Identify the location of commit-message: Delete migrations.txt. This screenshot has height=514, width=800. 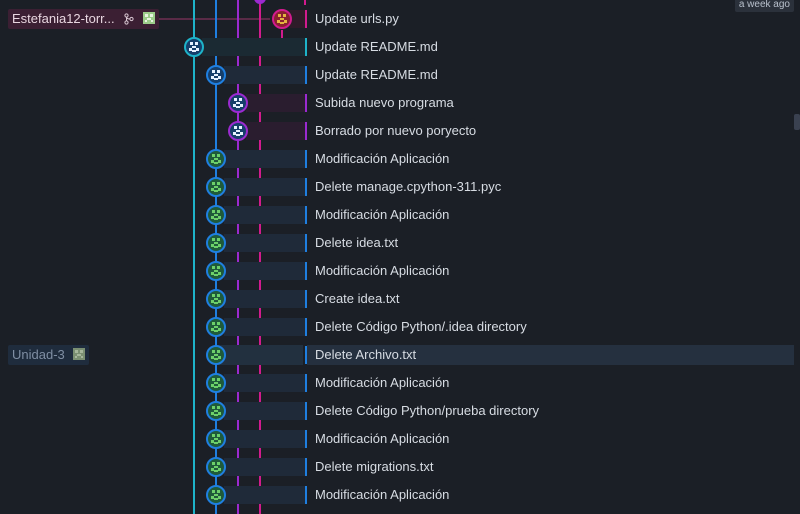
(374, 466).